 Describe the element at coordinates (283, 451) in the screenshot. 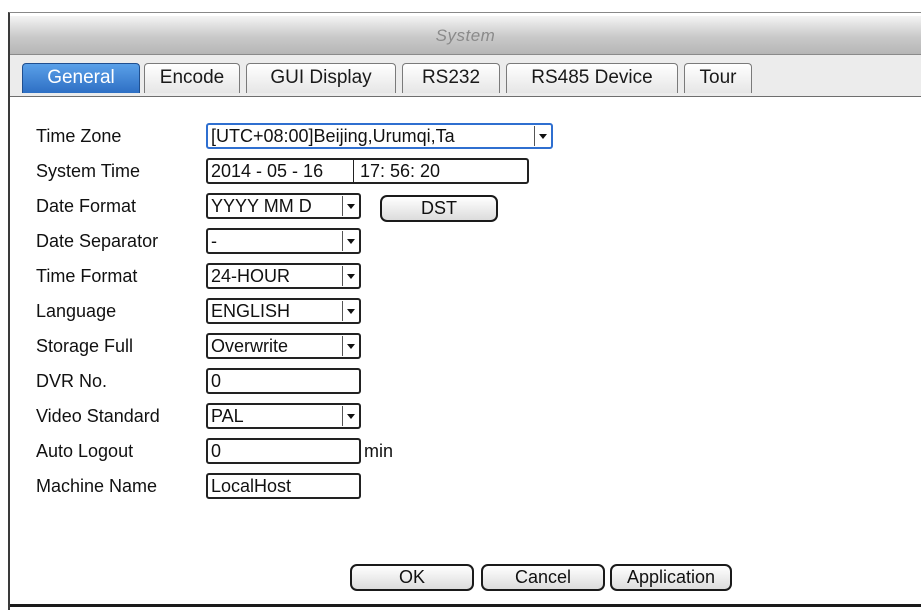

I see `auto-logout-input: 0` at that location.